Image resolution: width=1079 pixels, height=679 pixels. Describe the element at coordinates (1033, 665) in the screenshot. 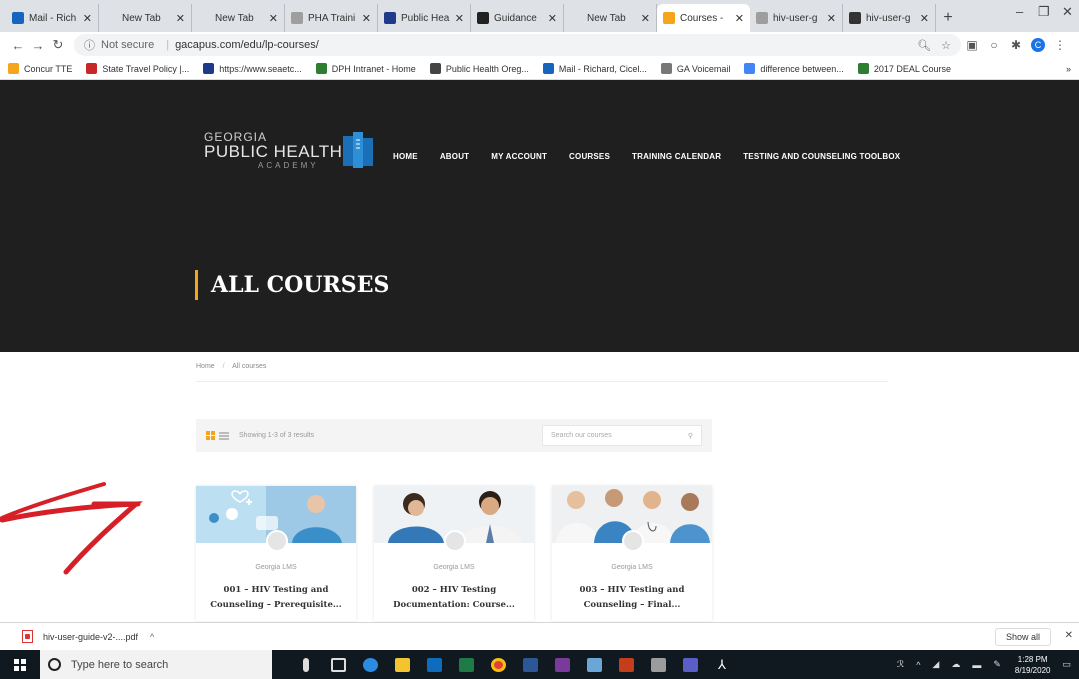

I see `system-clock: 1:28 PM 8/19/2020` at that location.